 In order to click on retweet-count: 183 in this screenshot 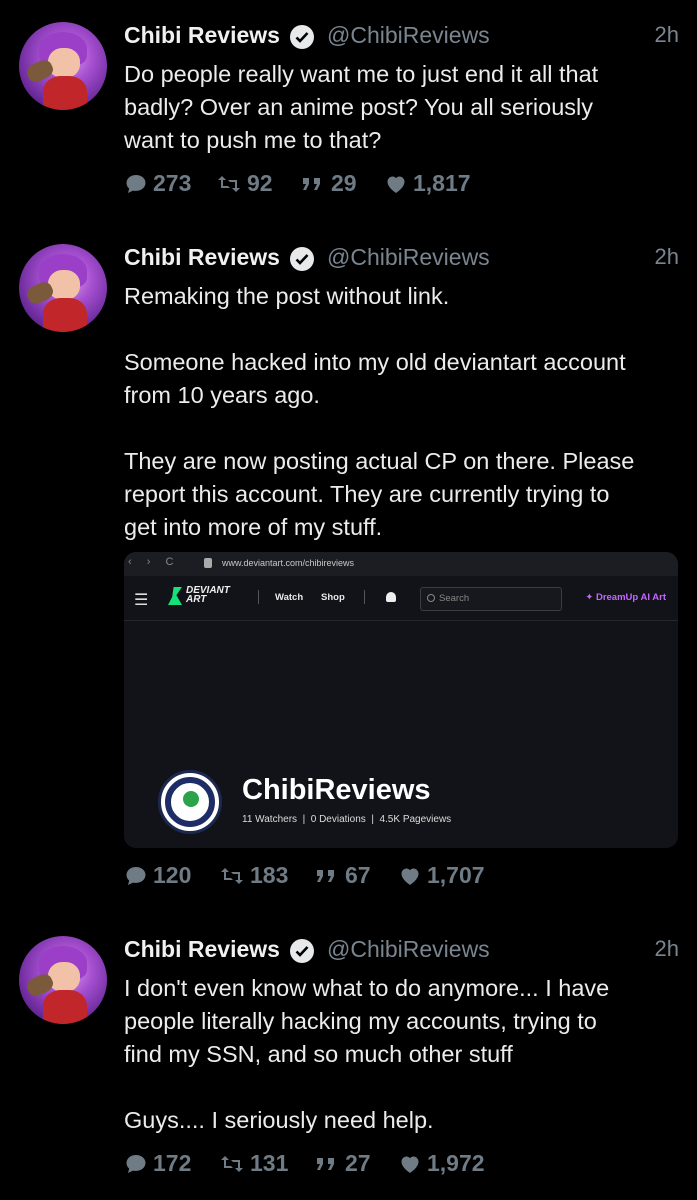, I will do `click(269, 875)`.